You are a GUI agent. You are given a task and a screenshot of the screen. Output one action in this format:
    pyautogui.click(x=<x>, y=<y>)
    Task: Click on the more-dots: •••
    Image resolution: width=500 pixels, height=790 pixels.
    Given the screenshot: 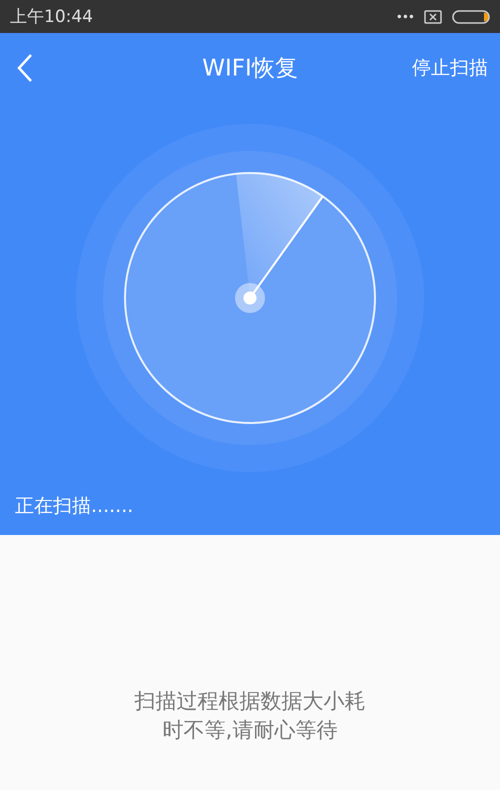 What is the action you would take?
    pyautogui.click(x=405, y=17)
    